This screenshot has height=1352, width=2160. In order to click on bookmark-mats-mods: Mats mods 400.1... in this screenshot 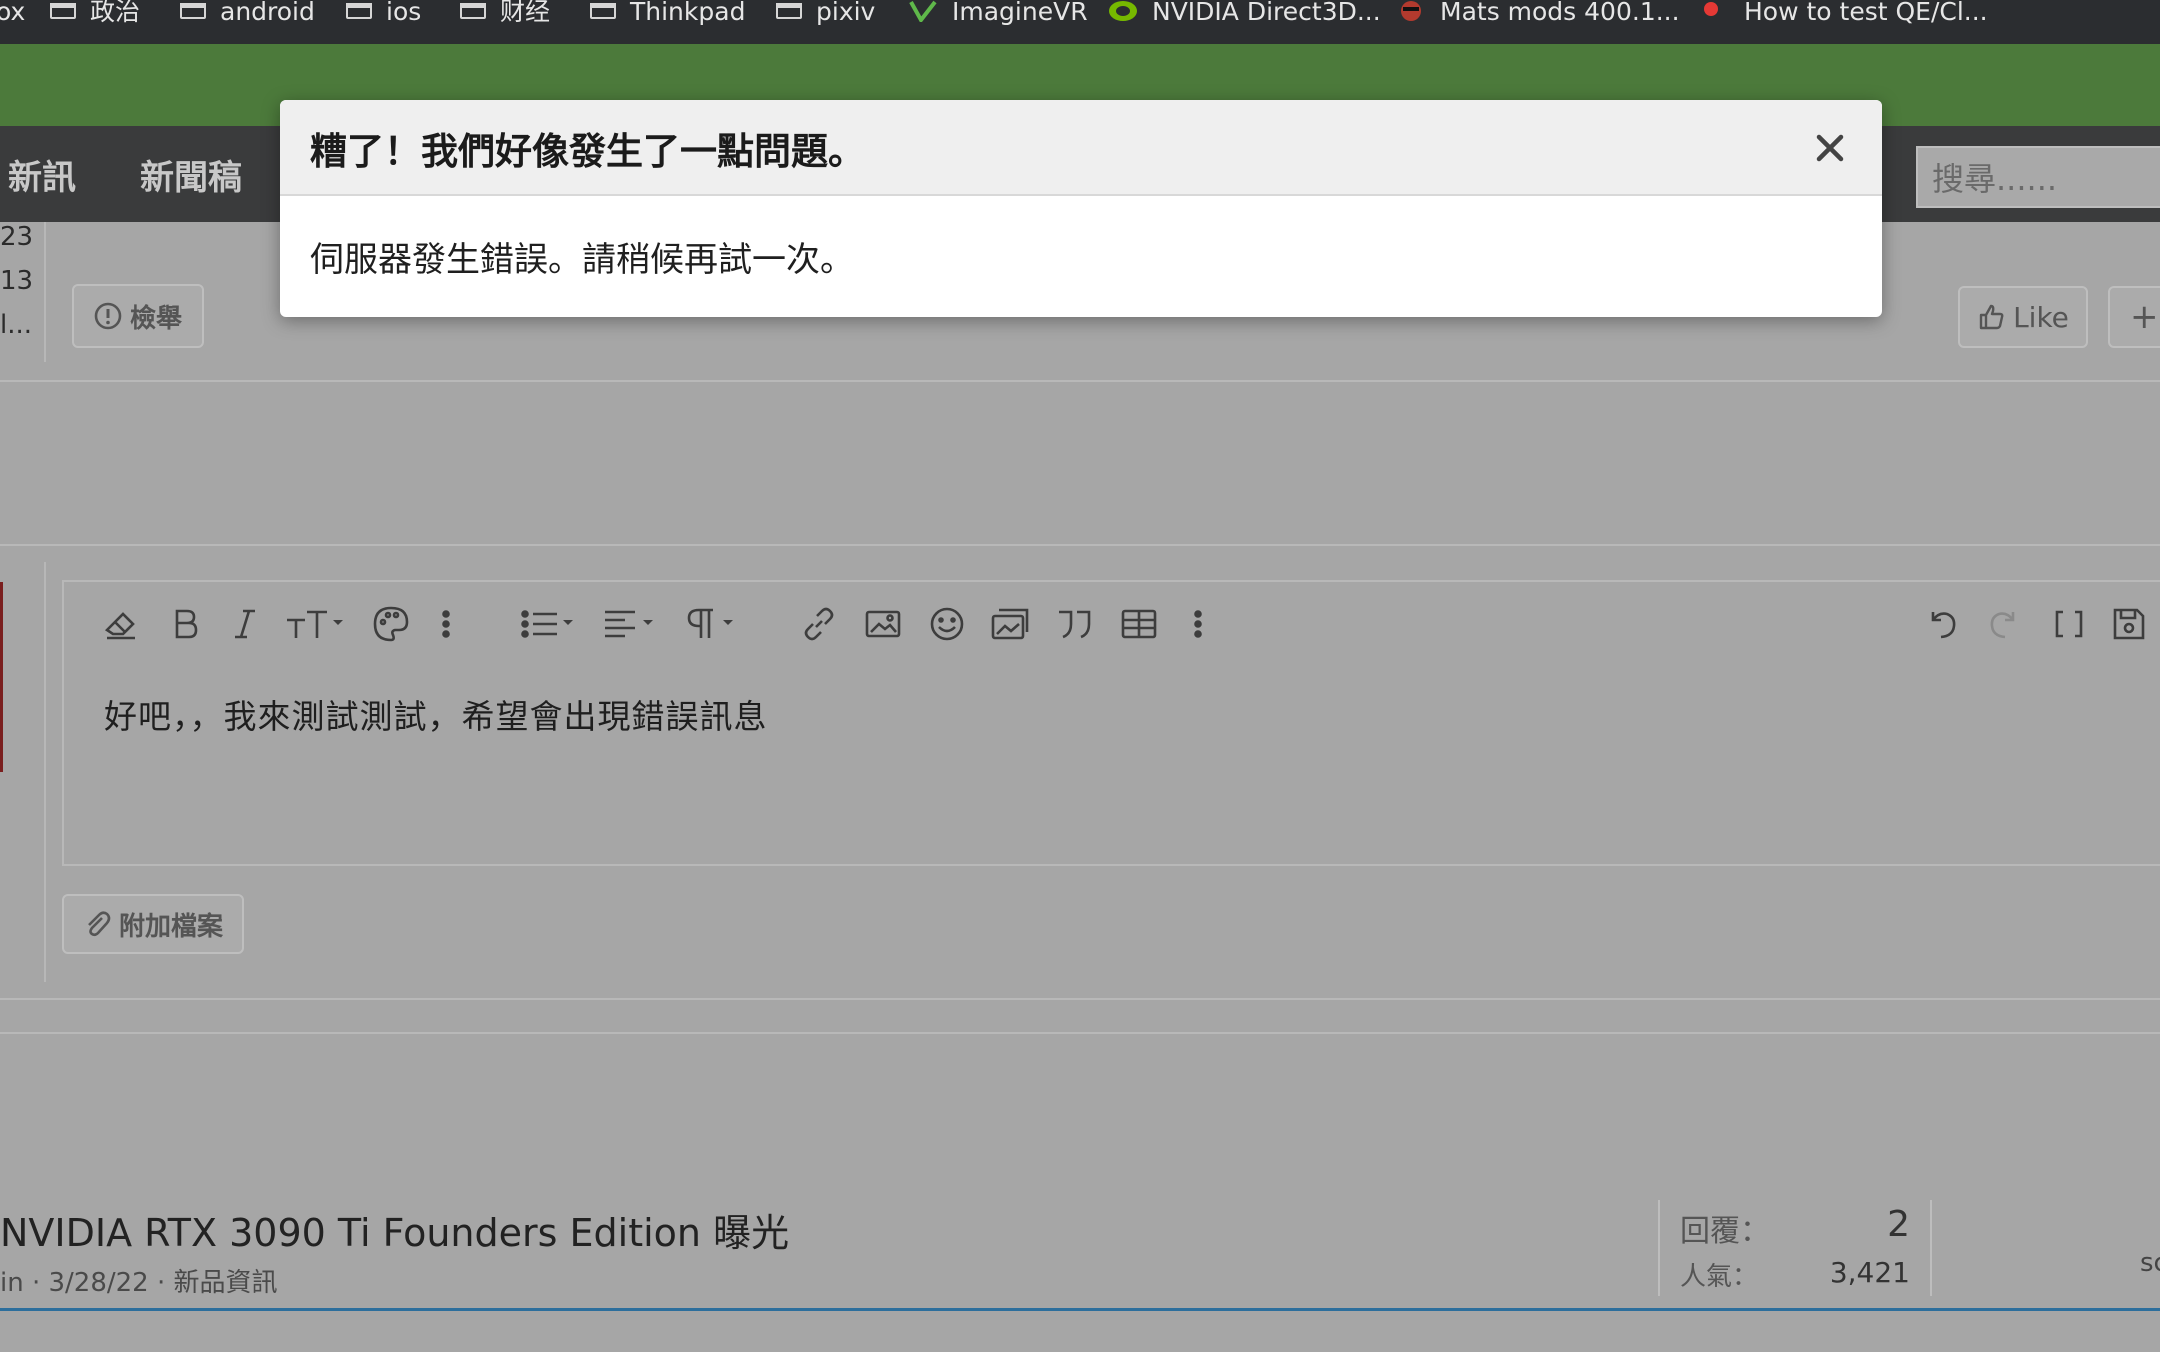, I will do `click(1538, 13)`.